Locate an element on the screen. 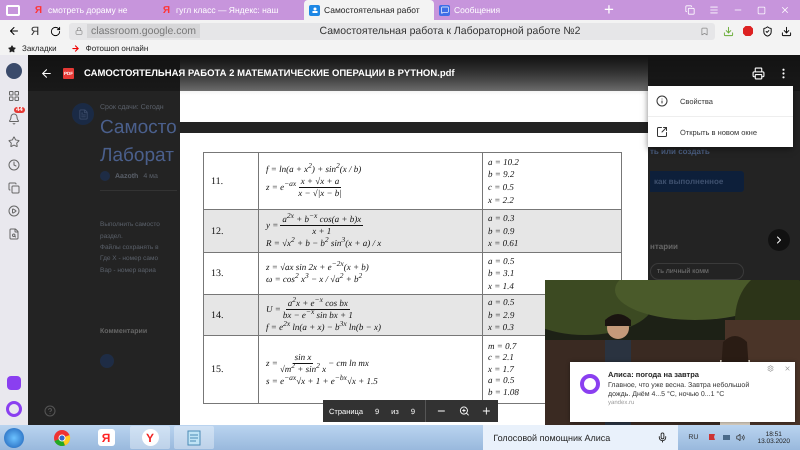 The image size is (800, 450). assignment-icon is located at coordinates (83, 114).